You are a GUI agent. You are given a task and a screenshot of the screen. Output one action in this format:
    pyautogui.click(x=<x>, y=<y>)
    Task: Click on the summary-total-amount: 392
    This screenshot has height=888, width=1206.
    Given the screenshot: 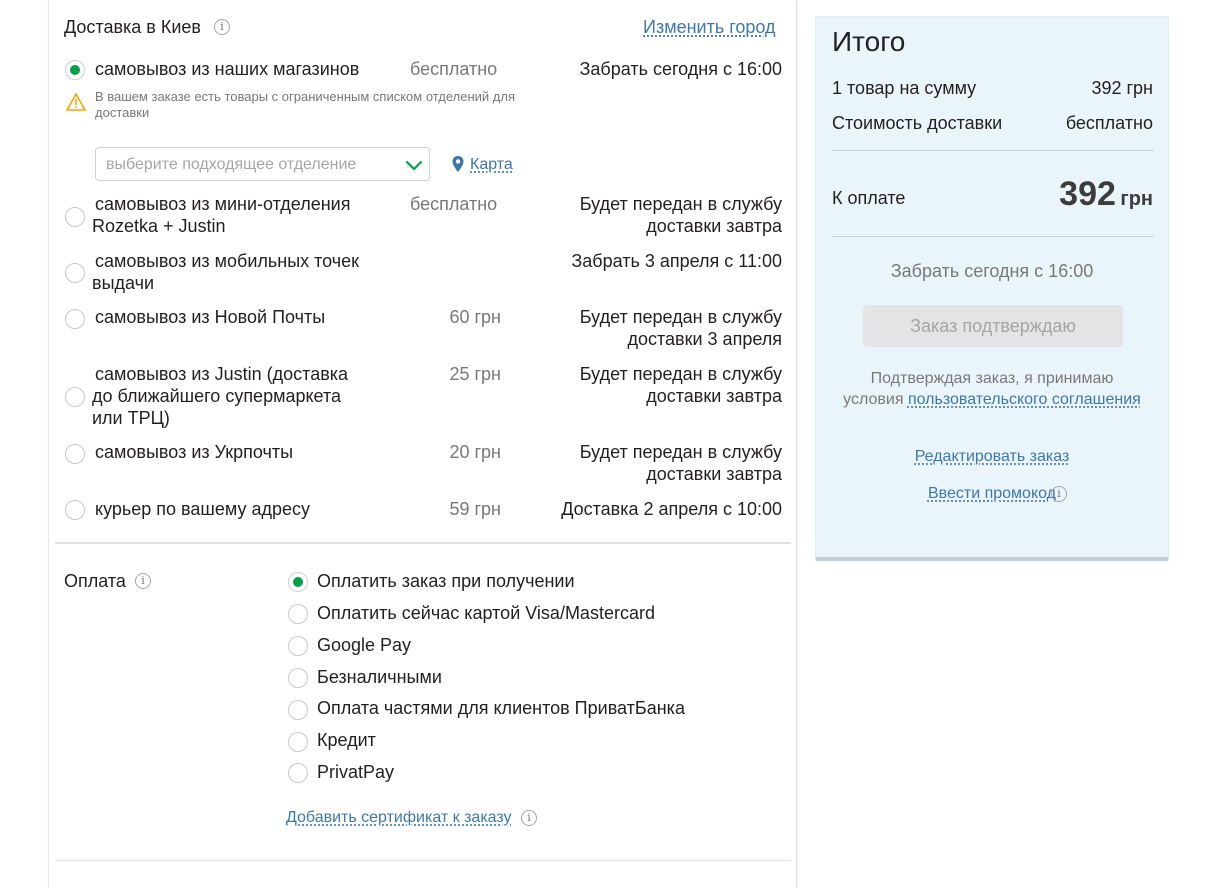 What is the action you would take?
    pyautogui.click(x=1087, y=194)
    